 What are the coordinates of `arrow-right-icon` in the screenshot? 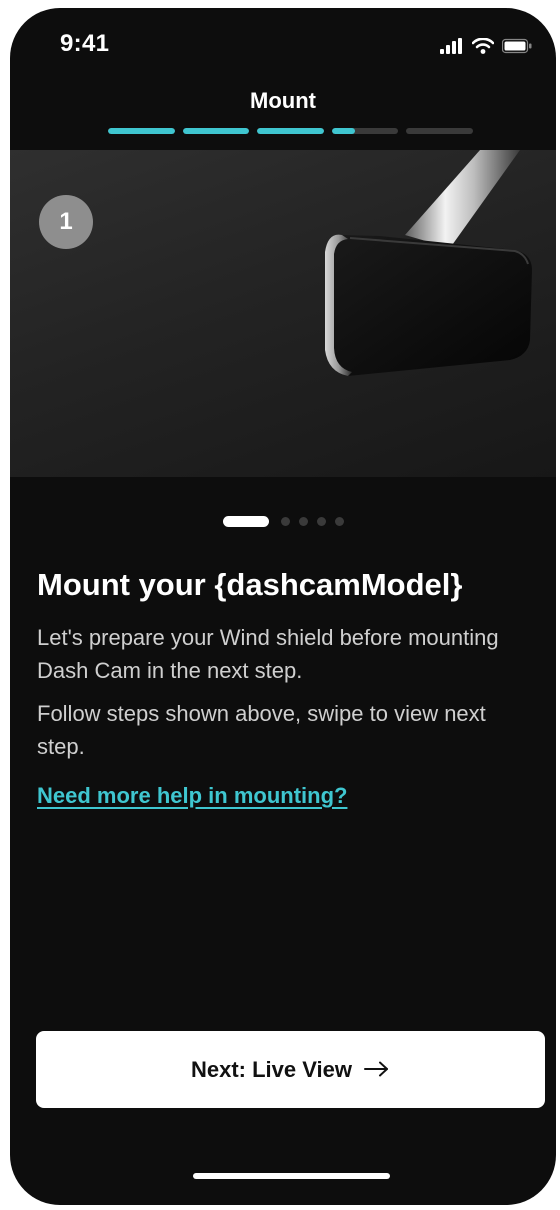 It's located at (377, 1070).